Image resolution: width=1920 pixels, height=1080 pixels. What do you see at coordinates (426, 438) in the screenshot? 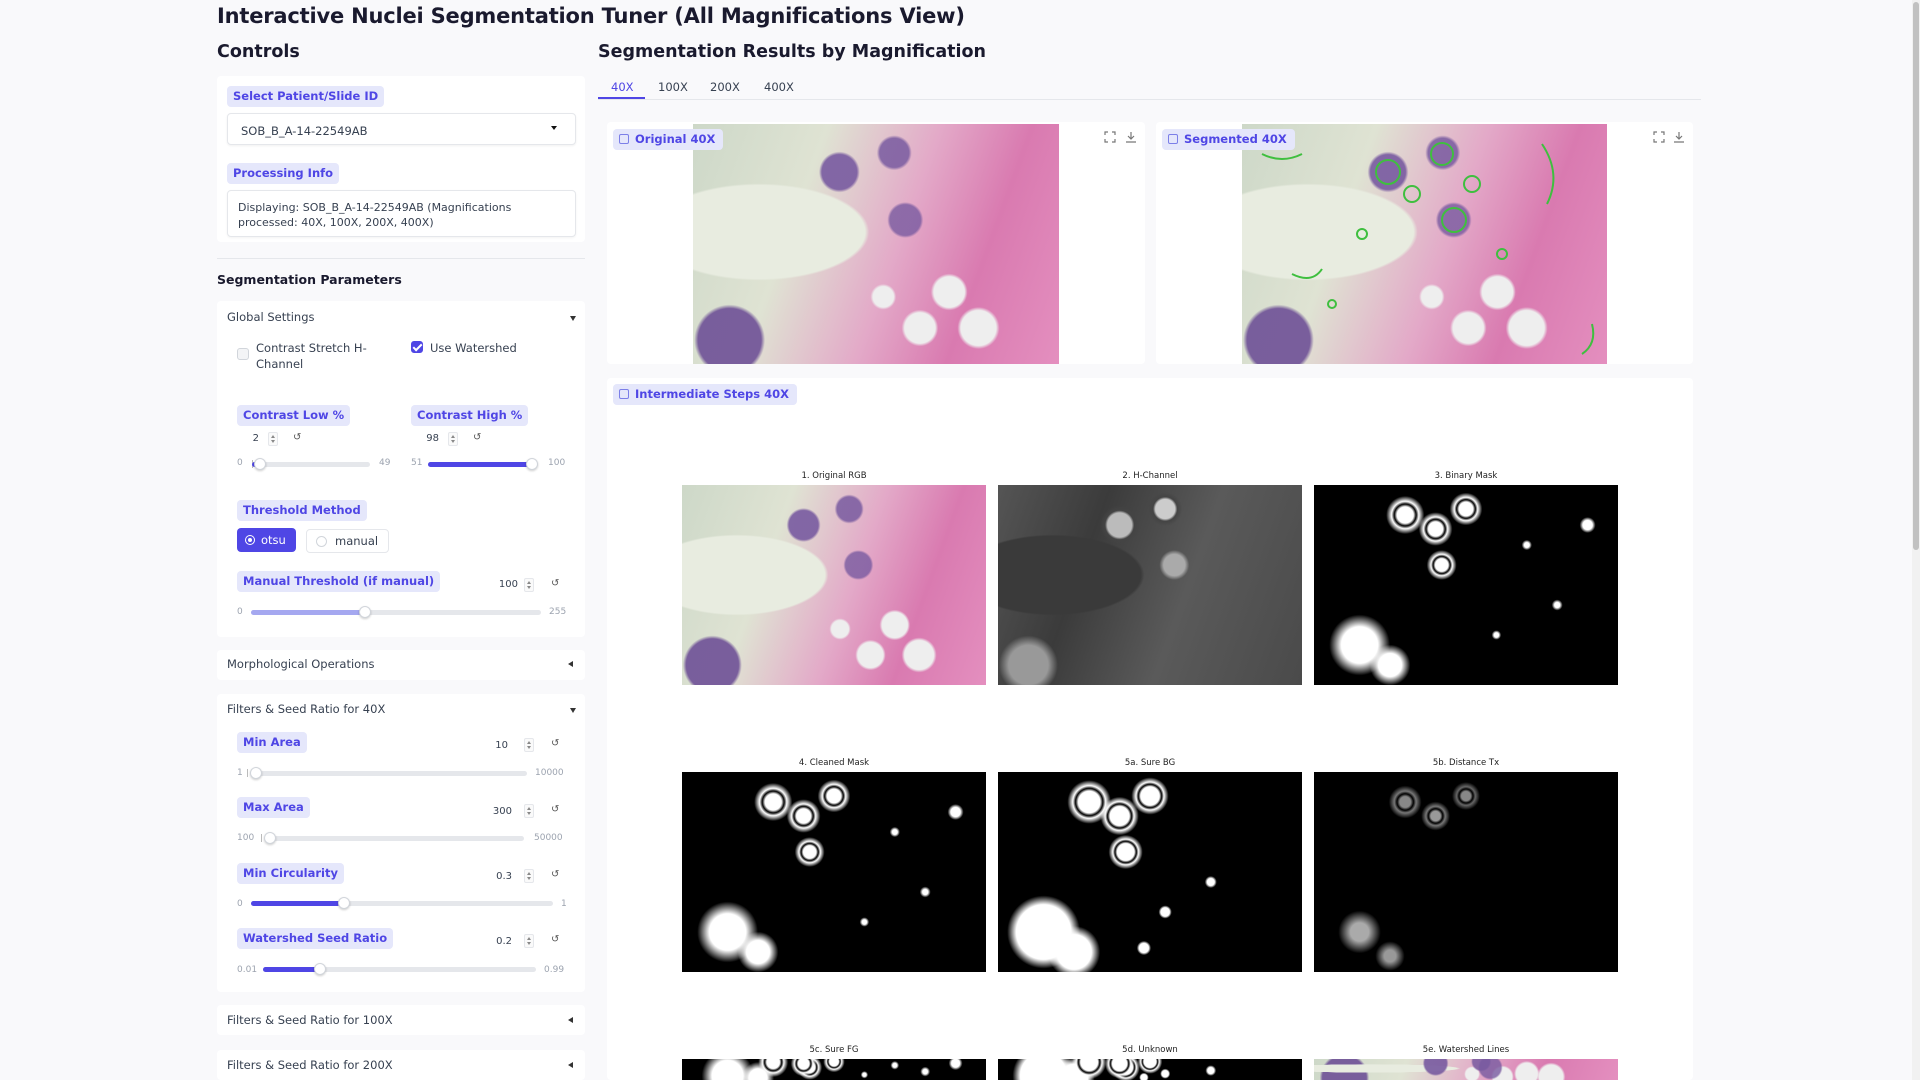
I see `contrast-high-value: 98` at bounding box center [426, 438].